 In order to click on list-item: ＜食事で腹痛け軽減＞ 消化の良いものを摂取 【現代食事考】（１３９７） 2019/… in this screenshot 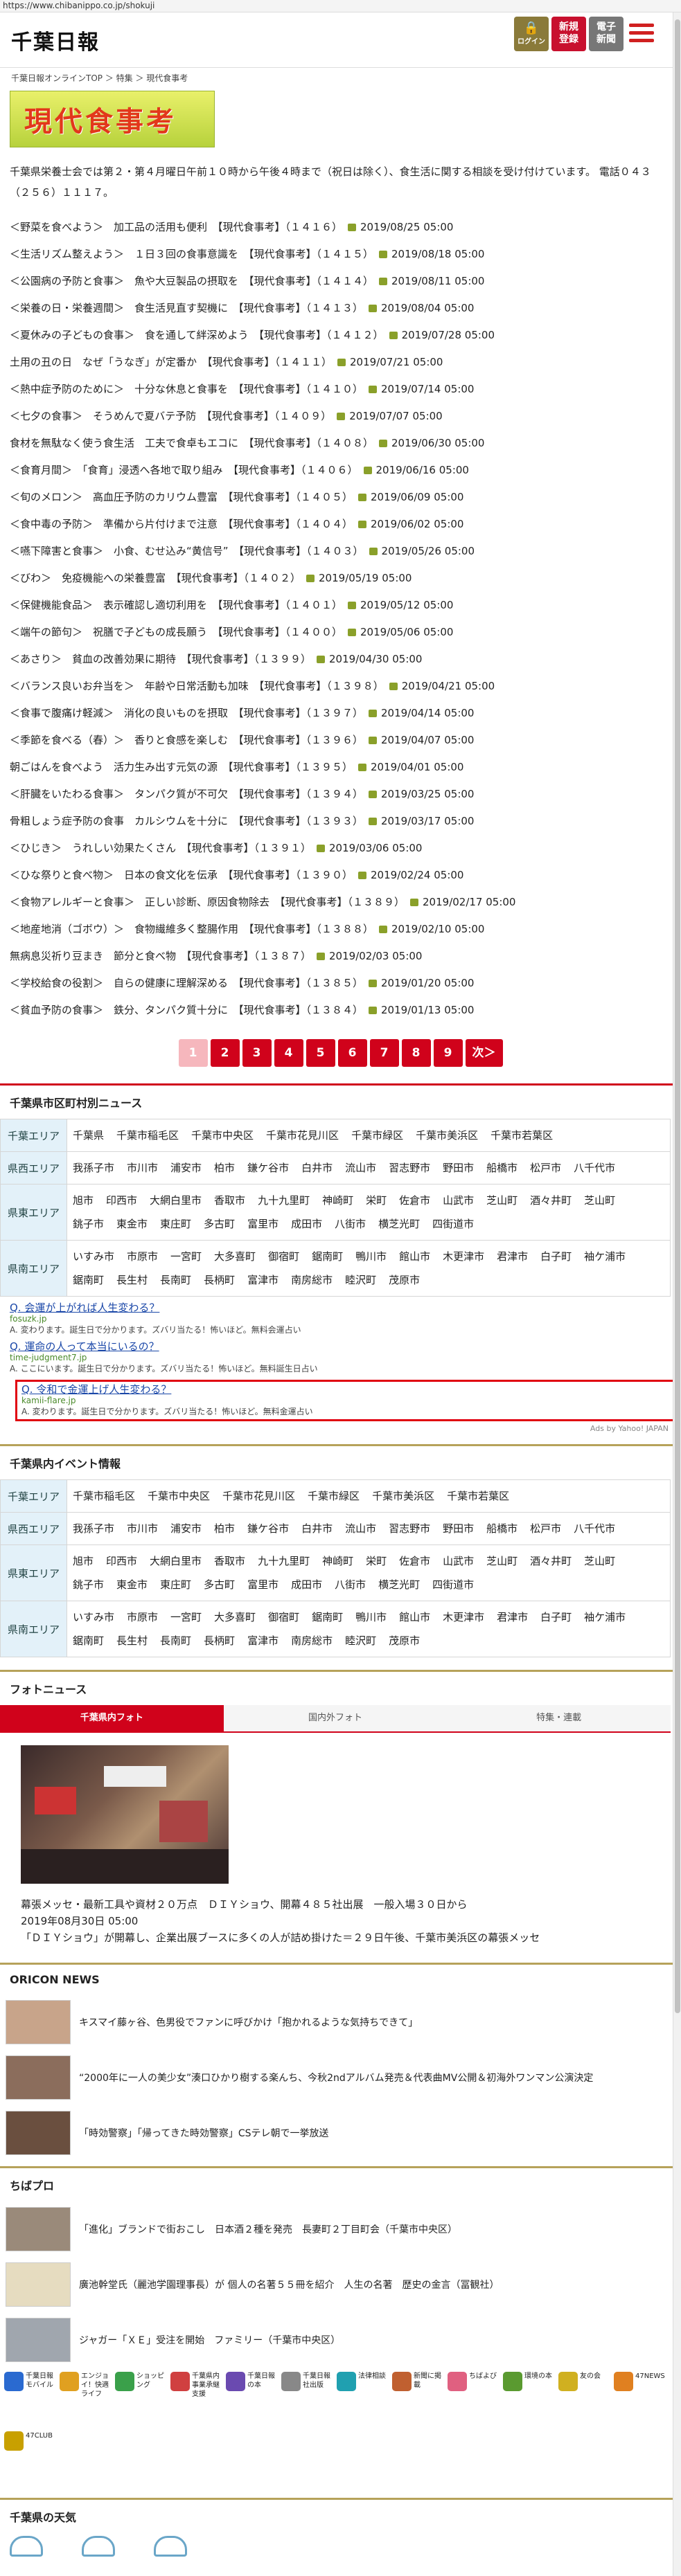, I will do `click(340, 713)`.